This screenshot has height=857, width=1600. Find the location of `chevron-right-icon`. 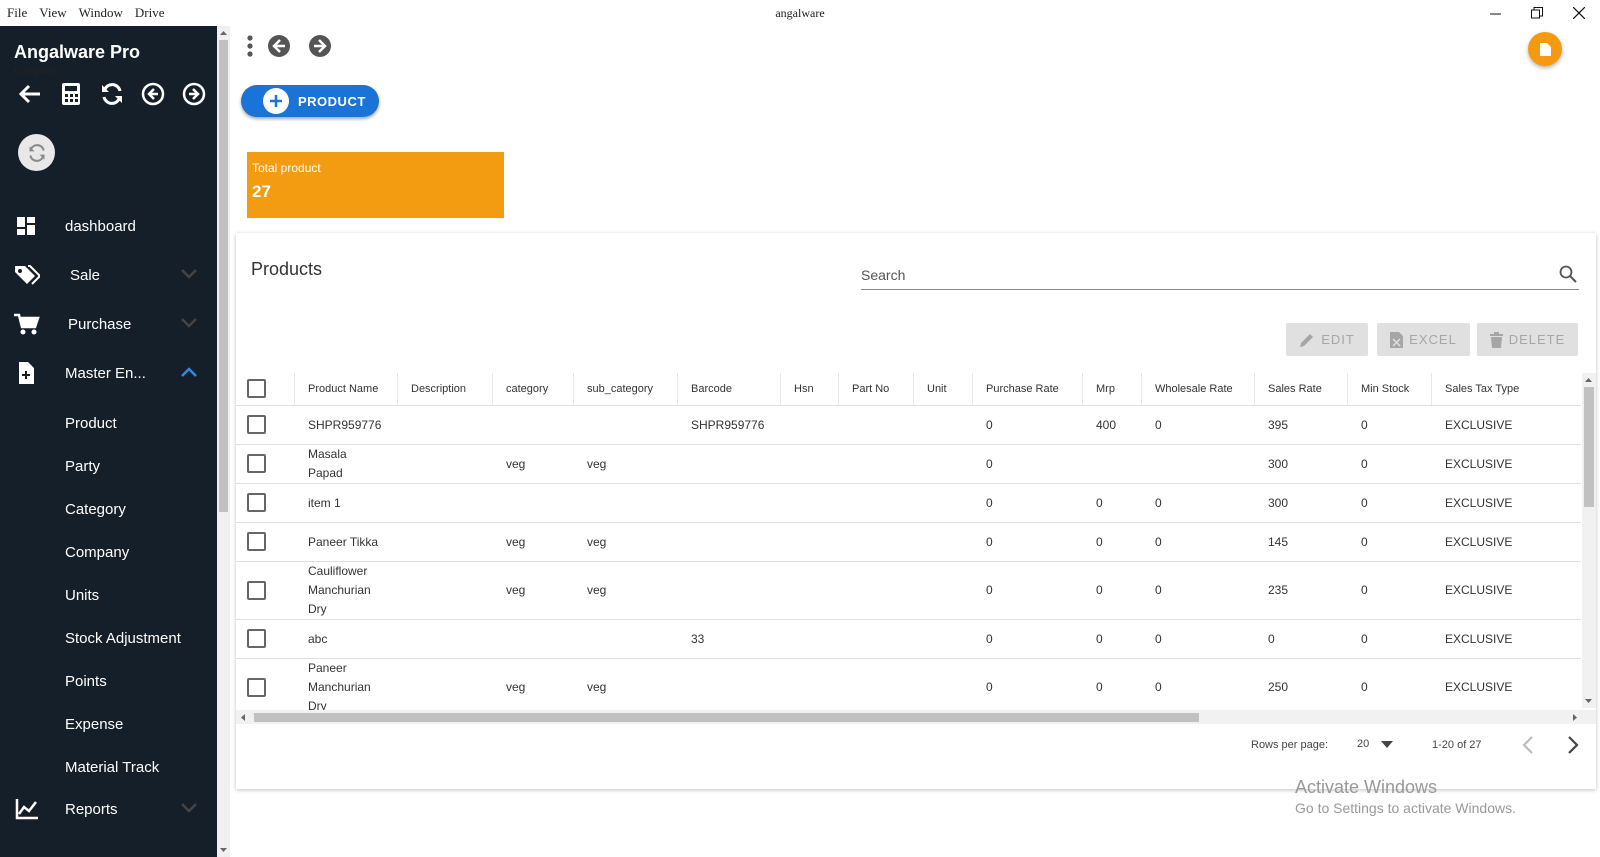

chevron-right-icon is located at coordinates (1573, 745).